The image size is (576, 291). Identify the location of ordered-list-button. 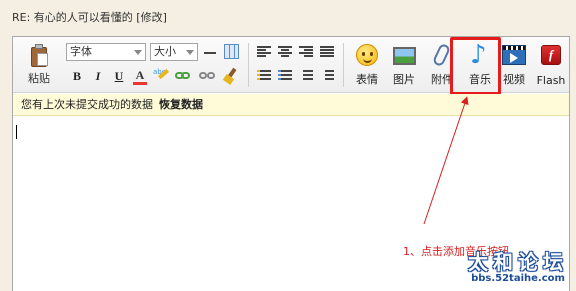
(306, 76).